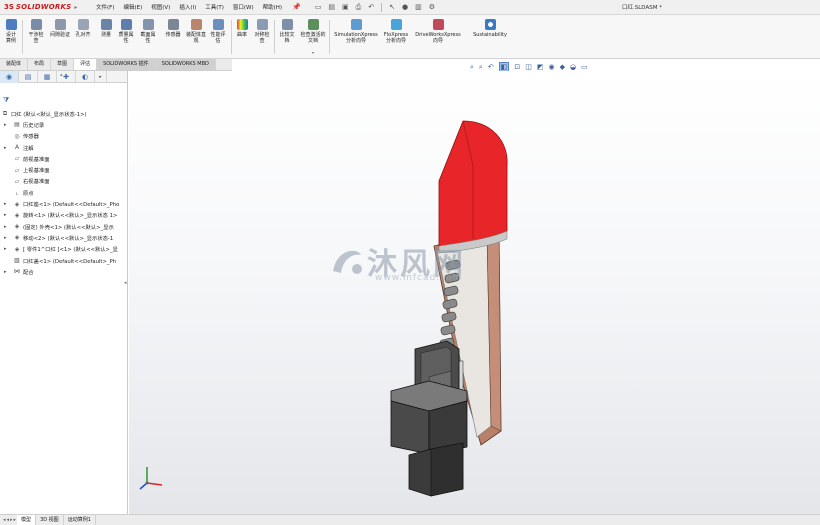 The width and height of the screenshot is (820, 525). I want to click on filter-icon: ⧩, so click(6, 100).